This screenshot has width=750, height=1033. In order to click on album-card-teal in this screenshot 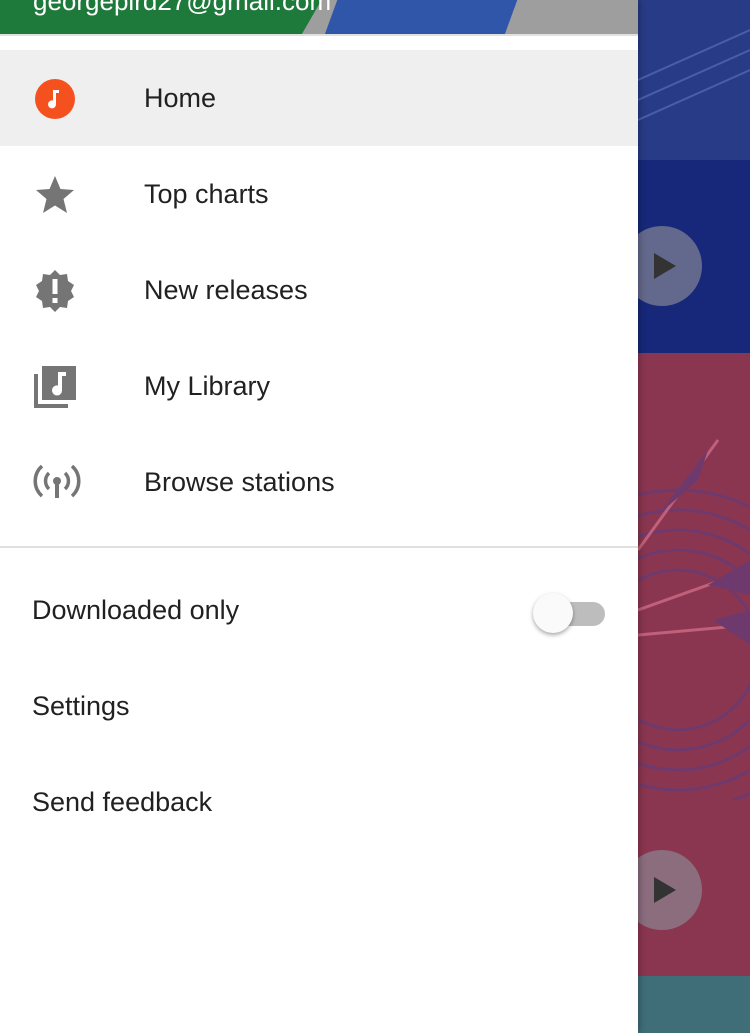, I will do `click(694, 1004)`.